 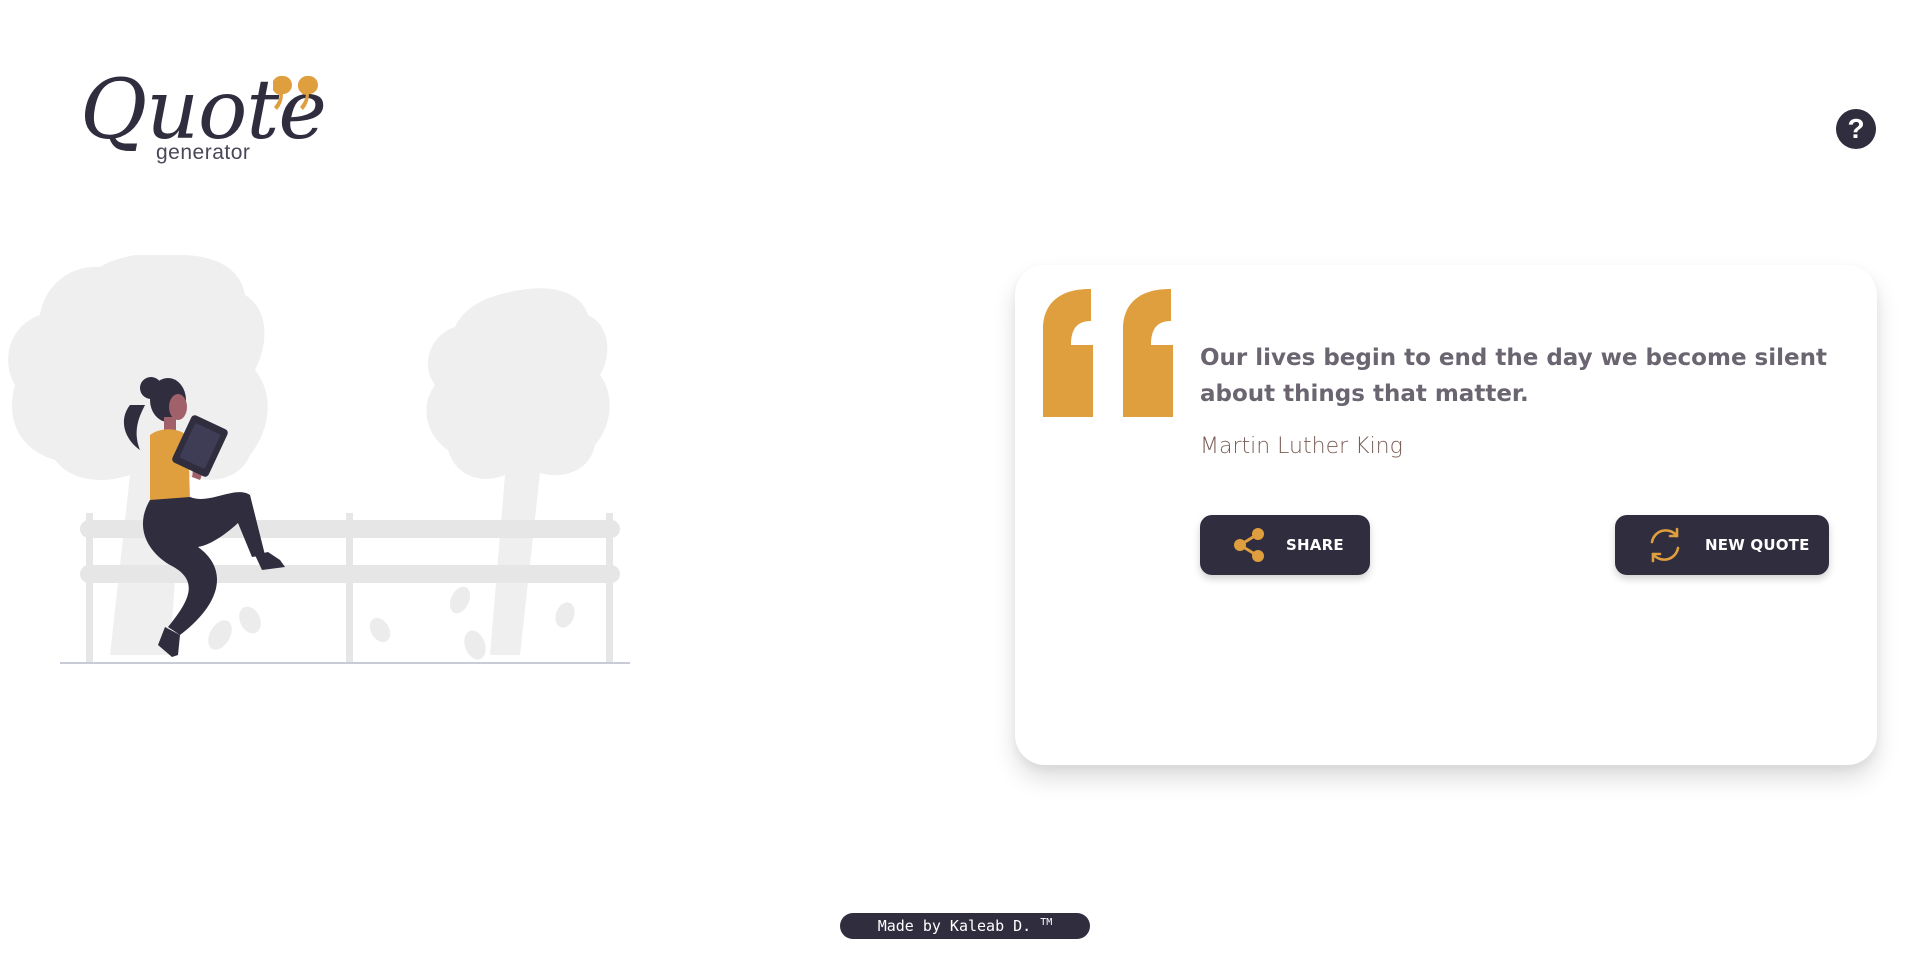 I want to click on woman-reading-on-fence-illustration, so click(x=319, y=459).